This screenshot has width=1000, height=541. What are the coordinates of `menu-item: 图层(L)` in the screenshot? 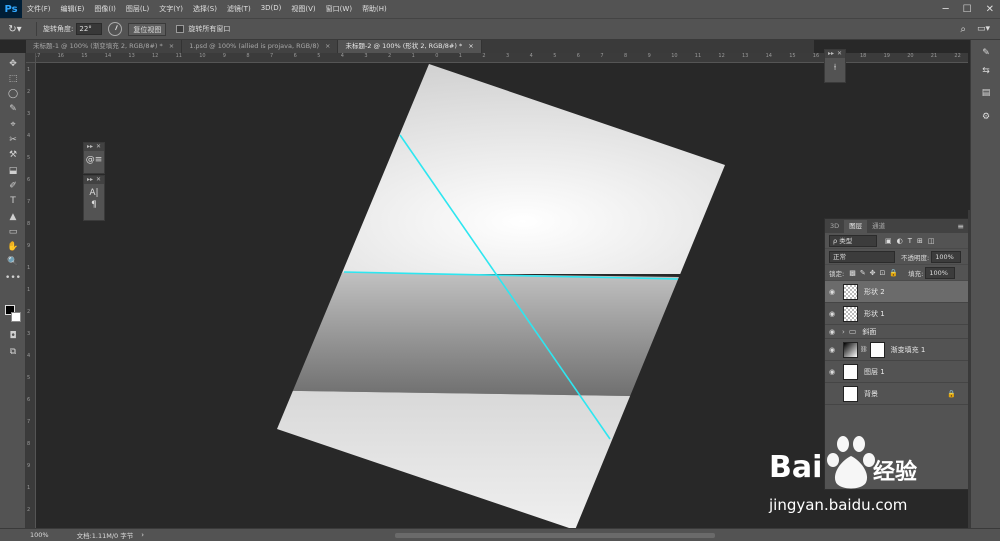 It's located at (137, 9).